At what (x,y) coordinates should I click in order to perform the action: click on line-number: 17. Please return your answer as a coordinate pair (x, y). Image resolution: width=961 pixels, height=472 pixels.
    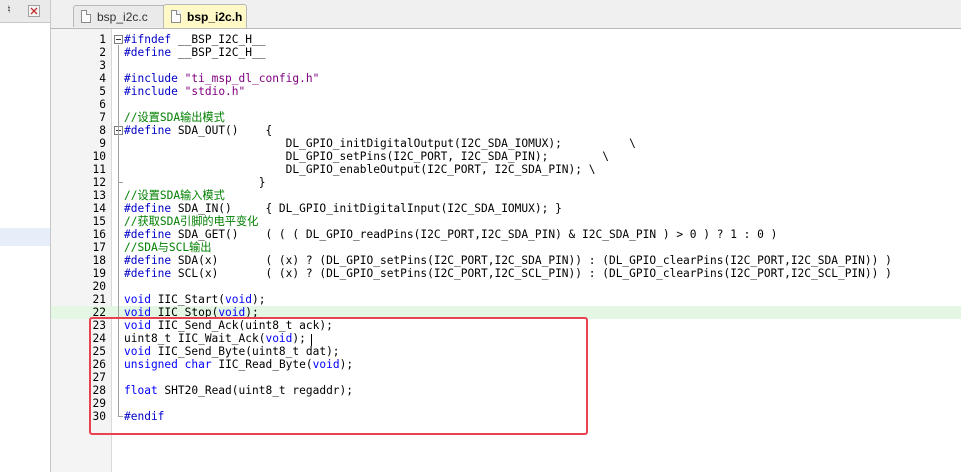
    Looking at the image, I should click on (99, 247).